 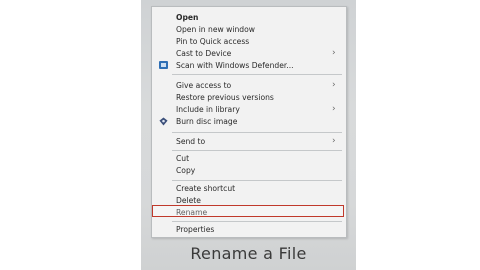 I want to click on menu-item-label: Open in new window, so click(x=215, y=29).